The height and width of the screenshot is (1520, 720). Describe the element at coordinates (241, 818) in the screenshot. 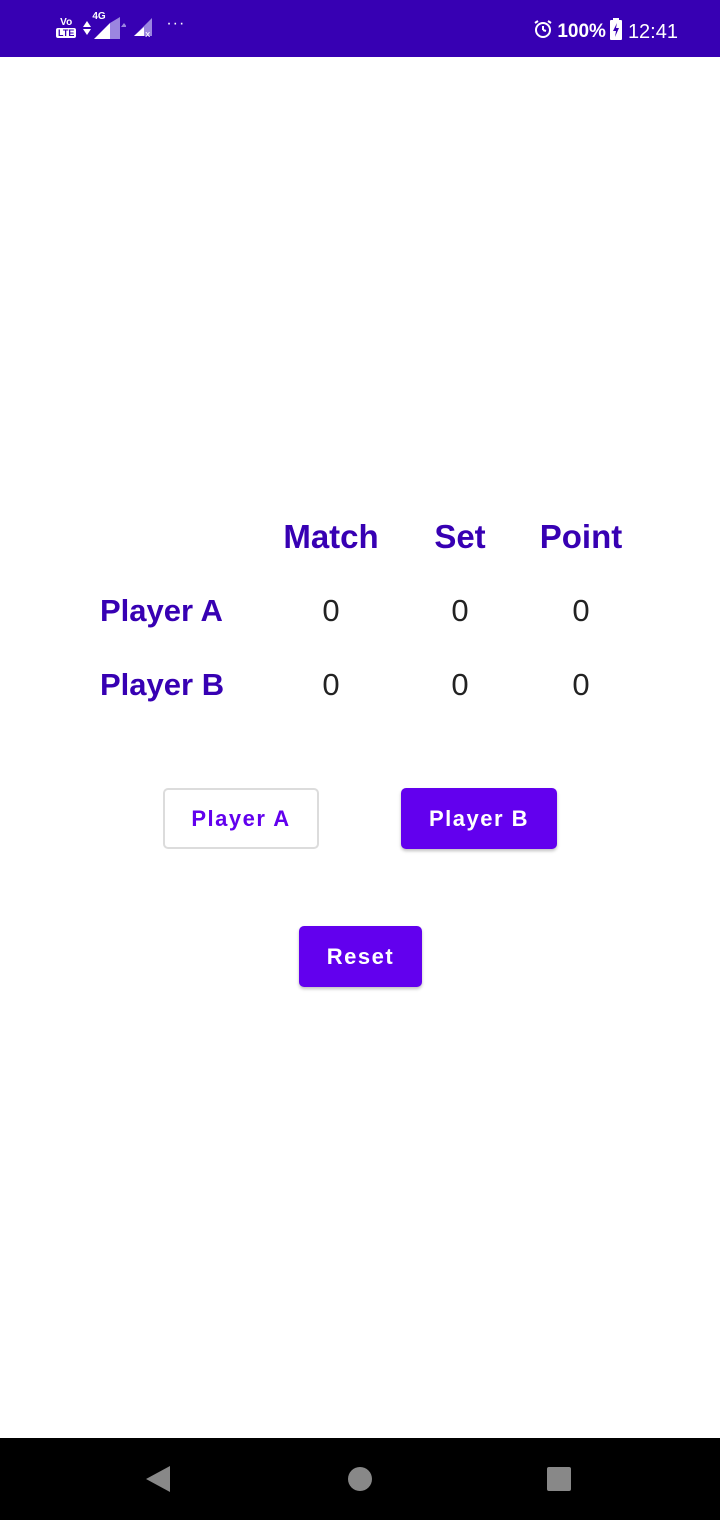

I see `player-a-point-button: Player A` at that location.